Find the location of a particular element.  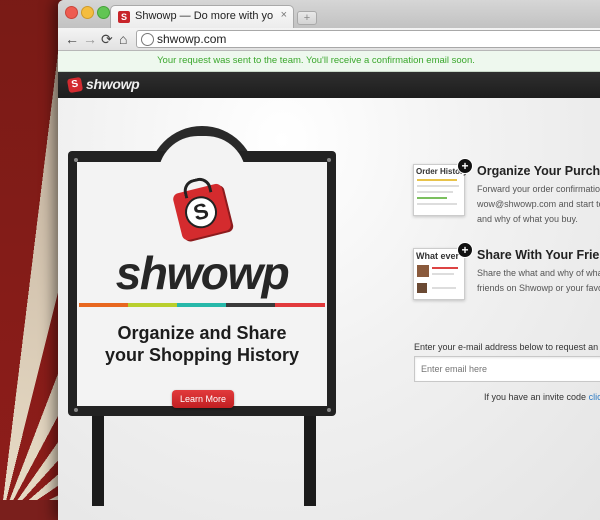

browser-toolbar: ← → ⟳ ⌂ shwowp.com is located at coordinates (329, 39).